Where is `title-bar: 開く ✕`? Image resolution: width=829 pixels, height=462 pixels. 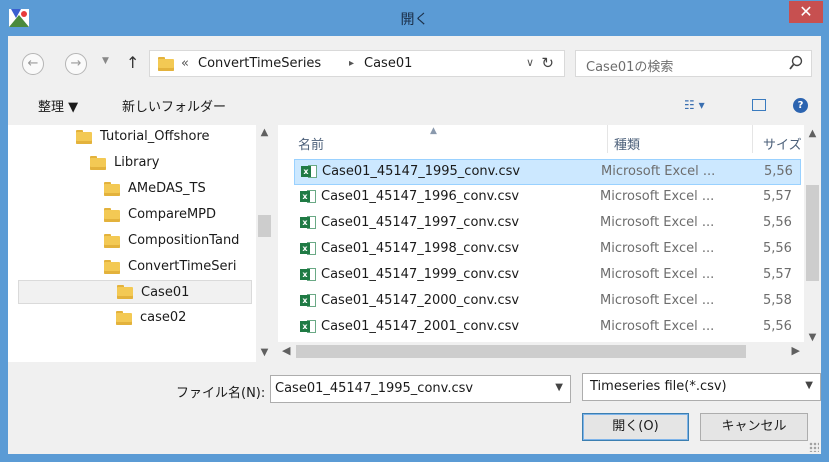
title-bar: 開く ✕ is located at coordinates (414, 18).